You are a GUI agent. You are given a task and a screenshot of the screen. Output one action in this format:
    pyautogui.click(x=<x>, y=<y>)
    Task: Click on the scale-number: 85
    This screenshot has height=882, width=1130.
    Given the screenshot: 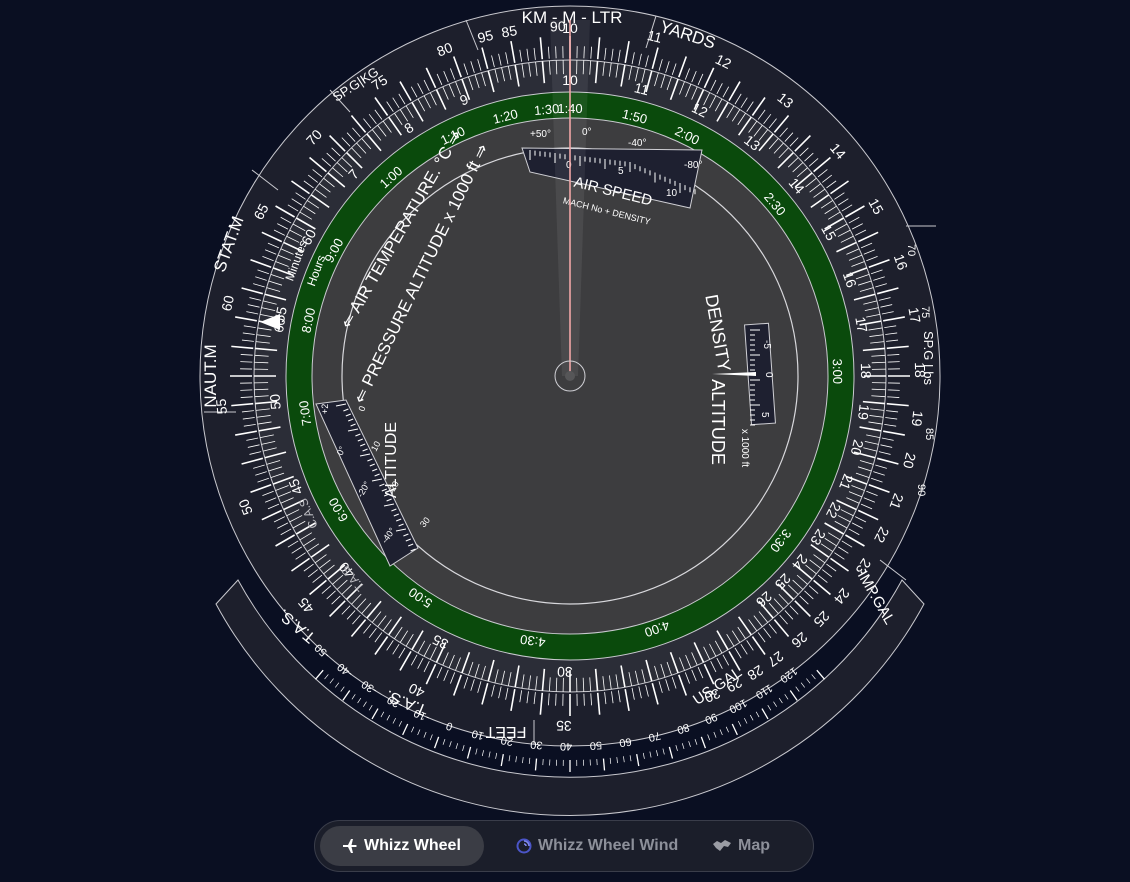 What is the action you would take?
    pyautogui.click(x=509, y=31)
    